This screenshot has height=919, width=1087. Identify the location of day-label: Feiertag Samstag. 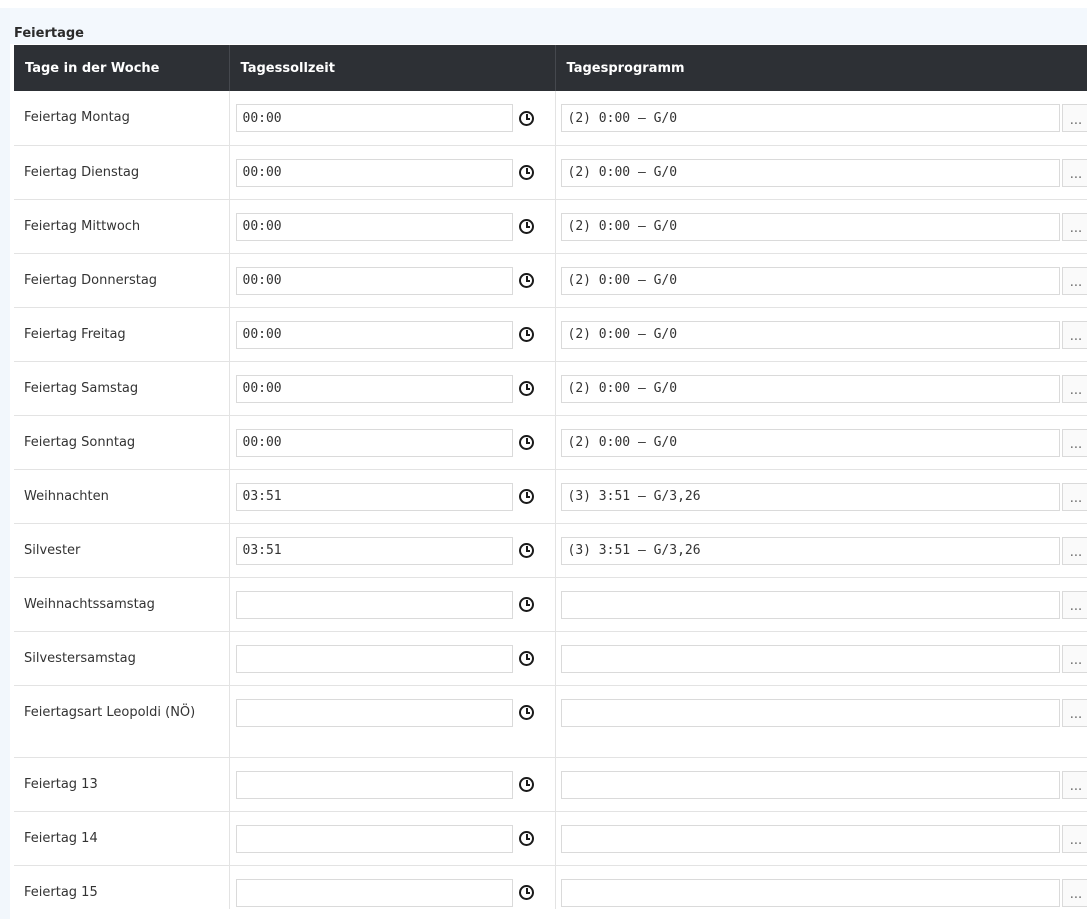
(81, 388).